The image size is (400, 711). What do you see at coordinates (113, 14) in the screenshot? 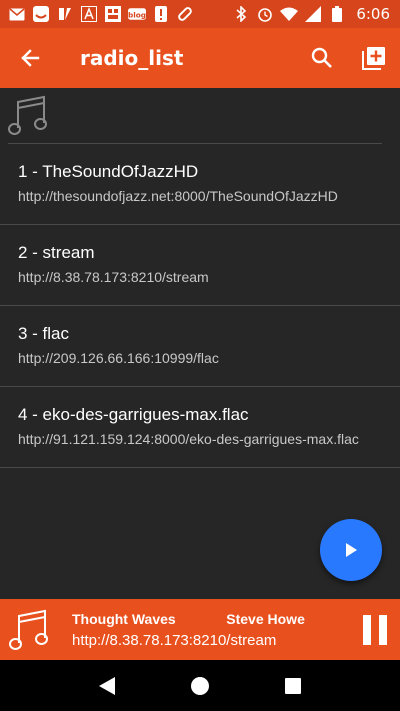
I see `news-icon` at bounding box center [113, 14].